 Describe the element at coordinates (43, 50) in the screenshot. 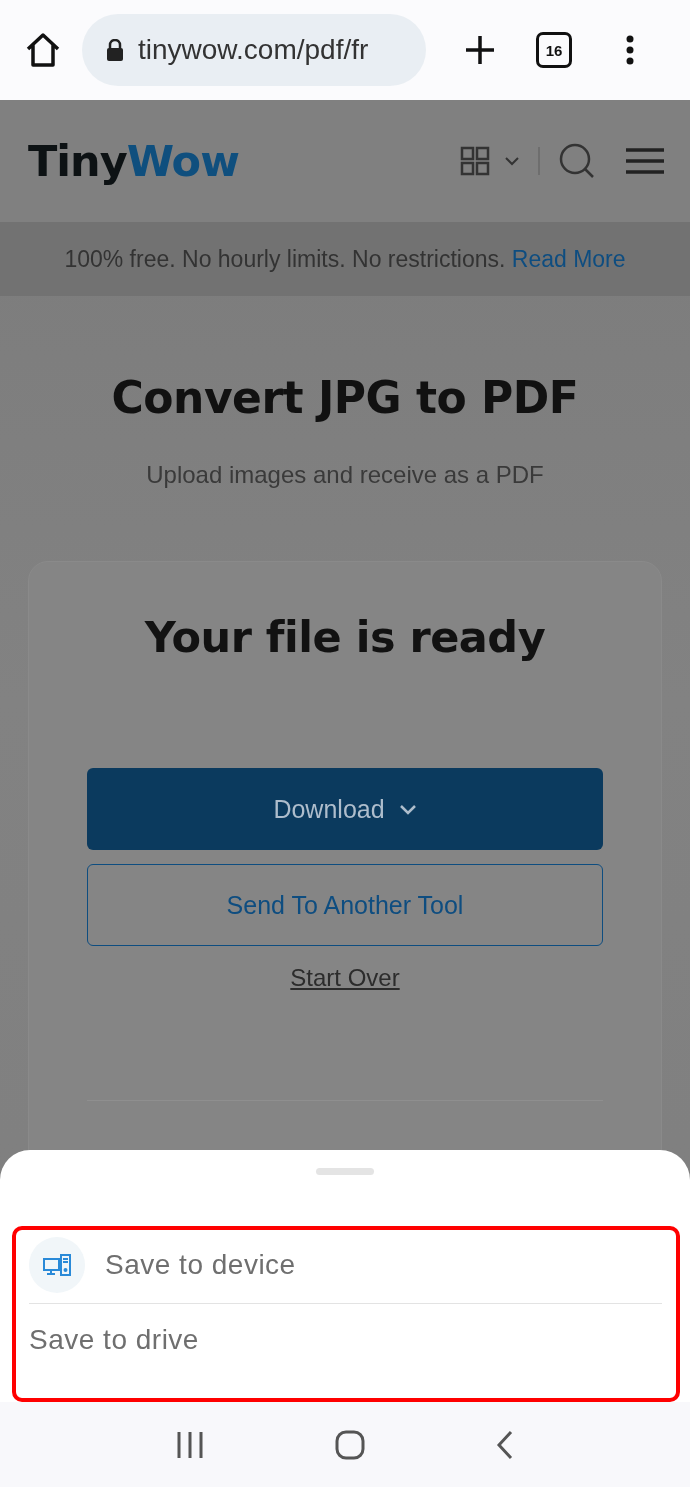

I see `home-icon` at that location.